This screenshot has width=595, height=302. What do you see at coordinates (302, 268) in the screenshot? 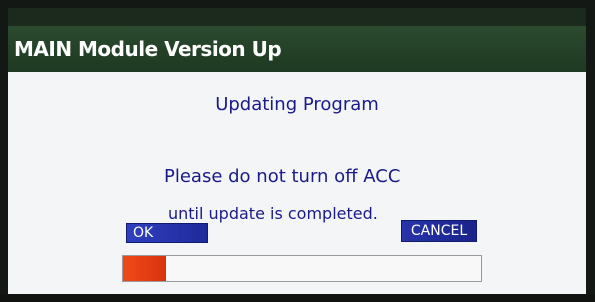
I see `progress-bar` at bounding box center [302, 268].